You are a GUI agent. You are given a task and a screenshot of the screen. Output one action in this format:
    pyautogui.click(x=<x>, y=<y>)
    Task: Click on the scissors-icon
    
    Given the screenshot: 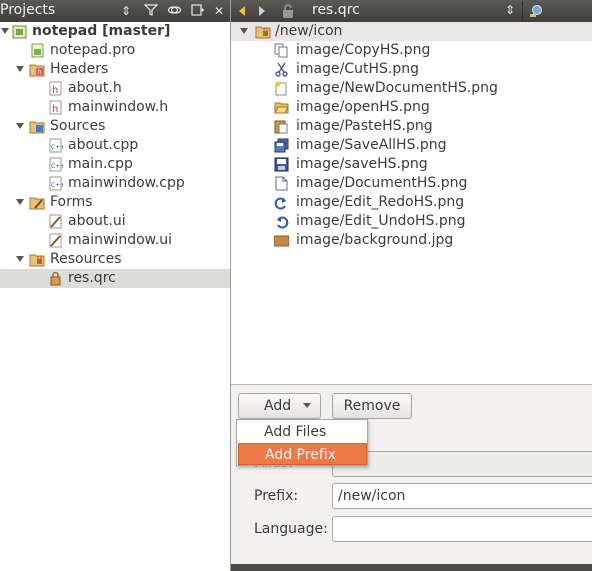 What is the action you would take?
    pyautogui.click(x=281, y=69)
    